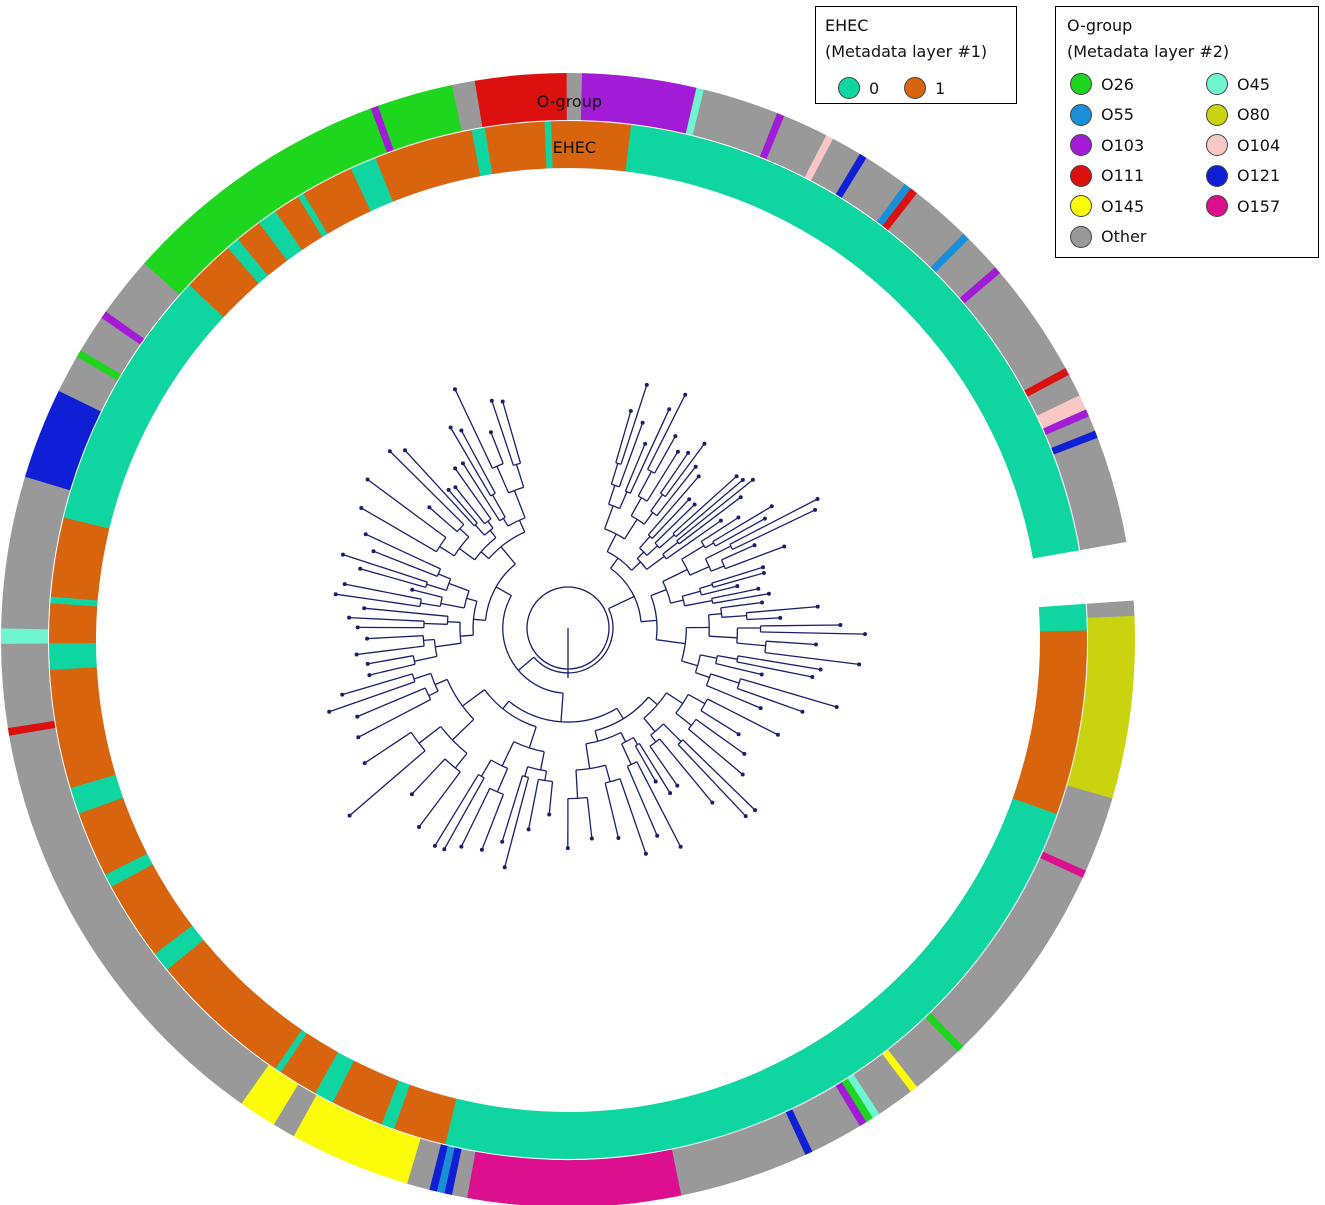 This screenshot has height=1205, width=1325. What do you see at coordinates (1253, 84) in the screenshot?
I see `legend-label: O45` at bounding box center [1253, 84].